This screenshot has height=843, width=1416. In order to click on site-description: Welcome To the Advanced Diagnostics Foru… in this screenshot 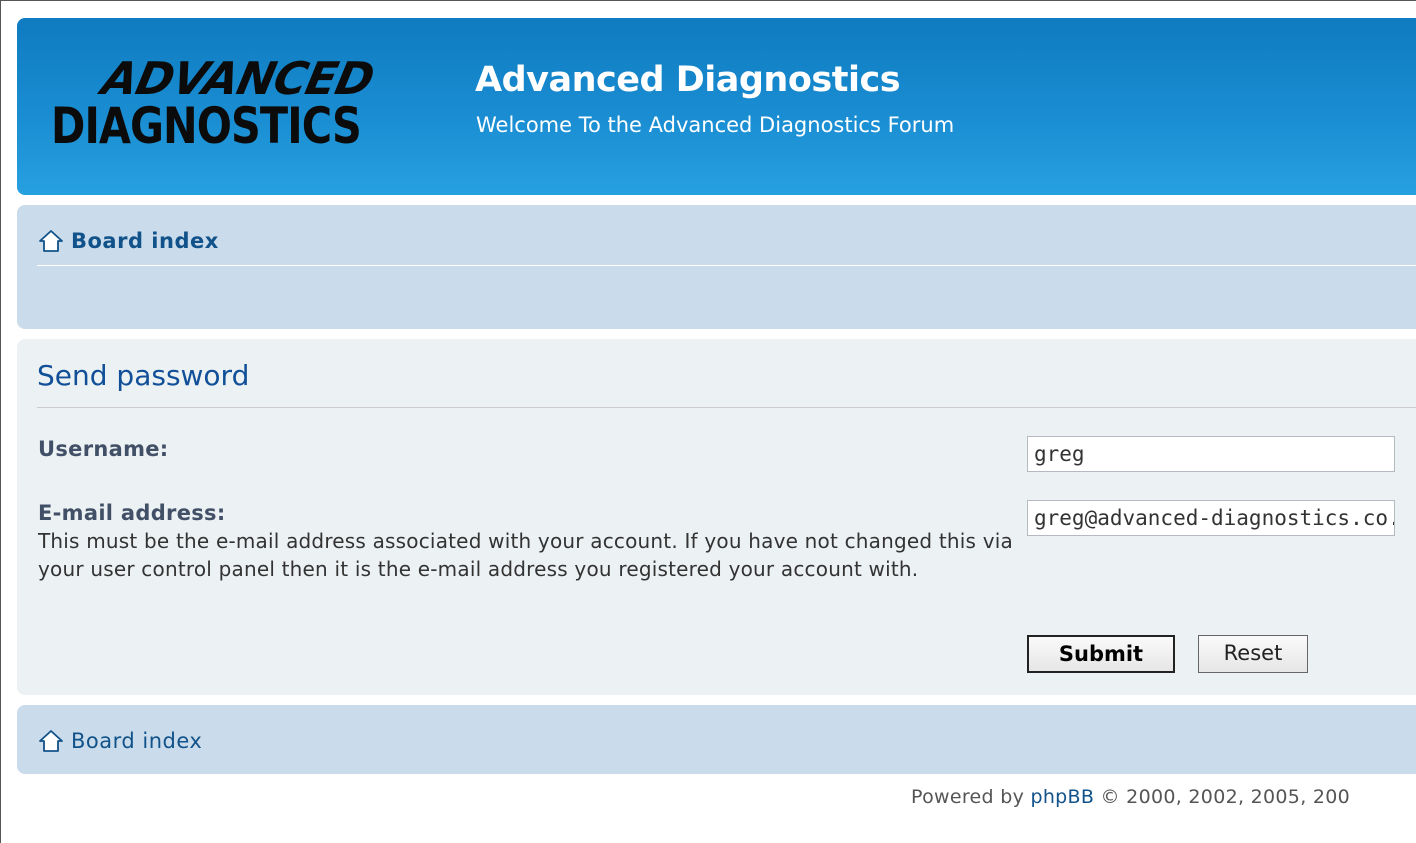, I will do `click(715, 125)`.